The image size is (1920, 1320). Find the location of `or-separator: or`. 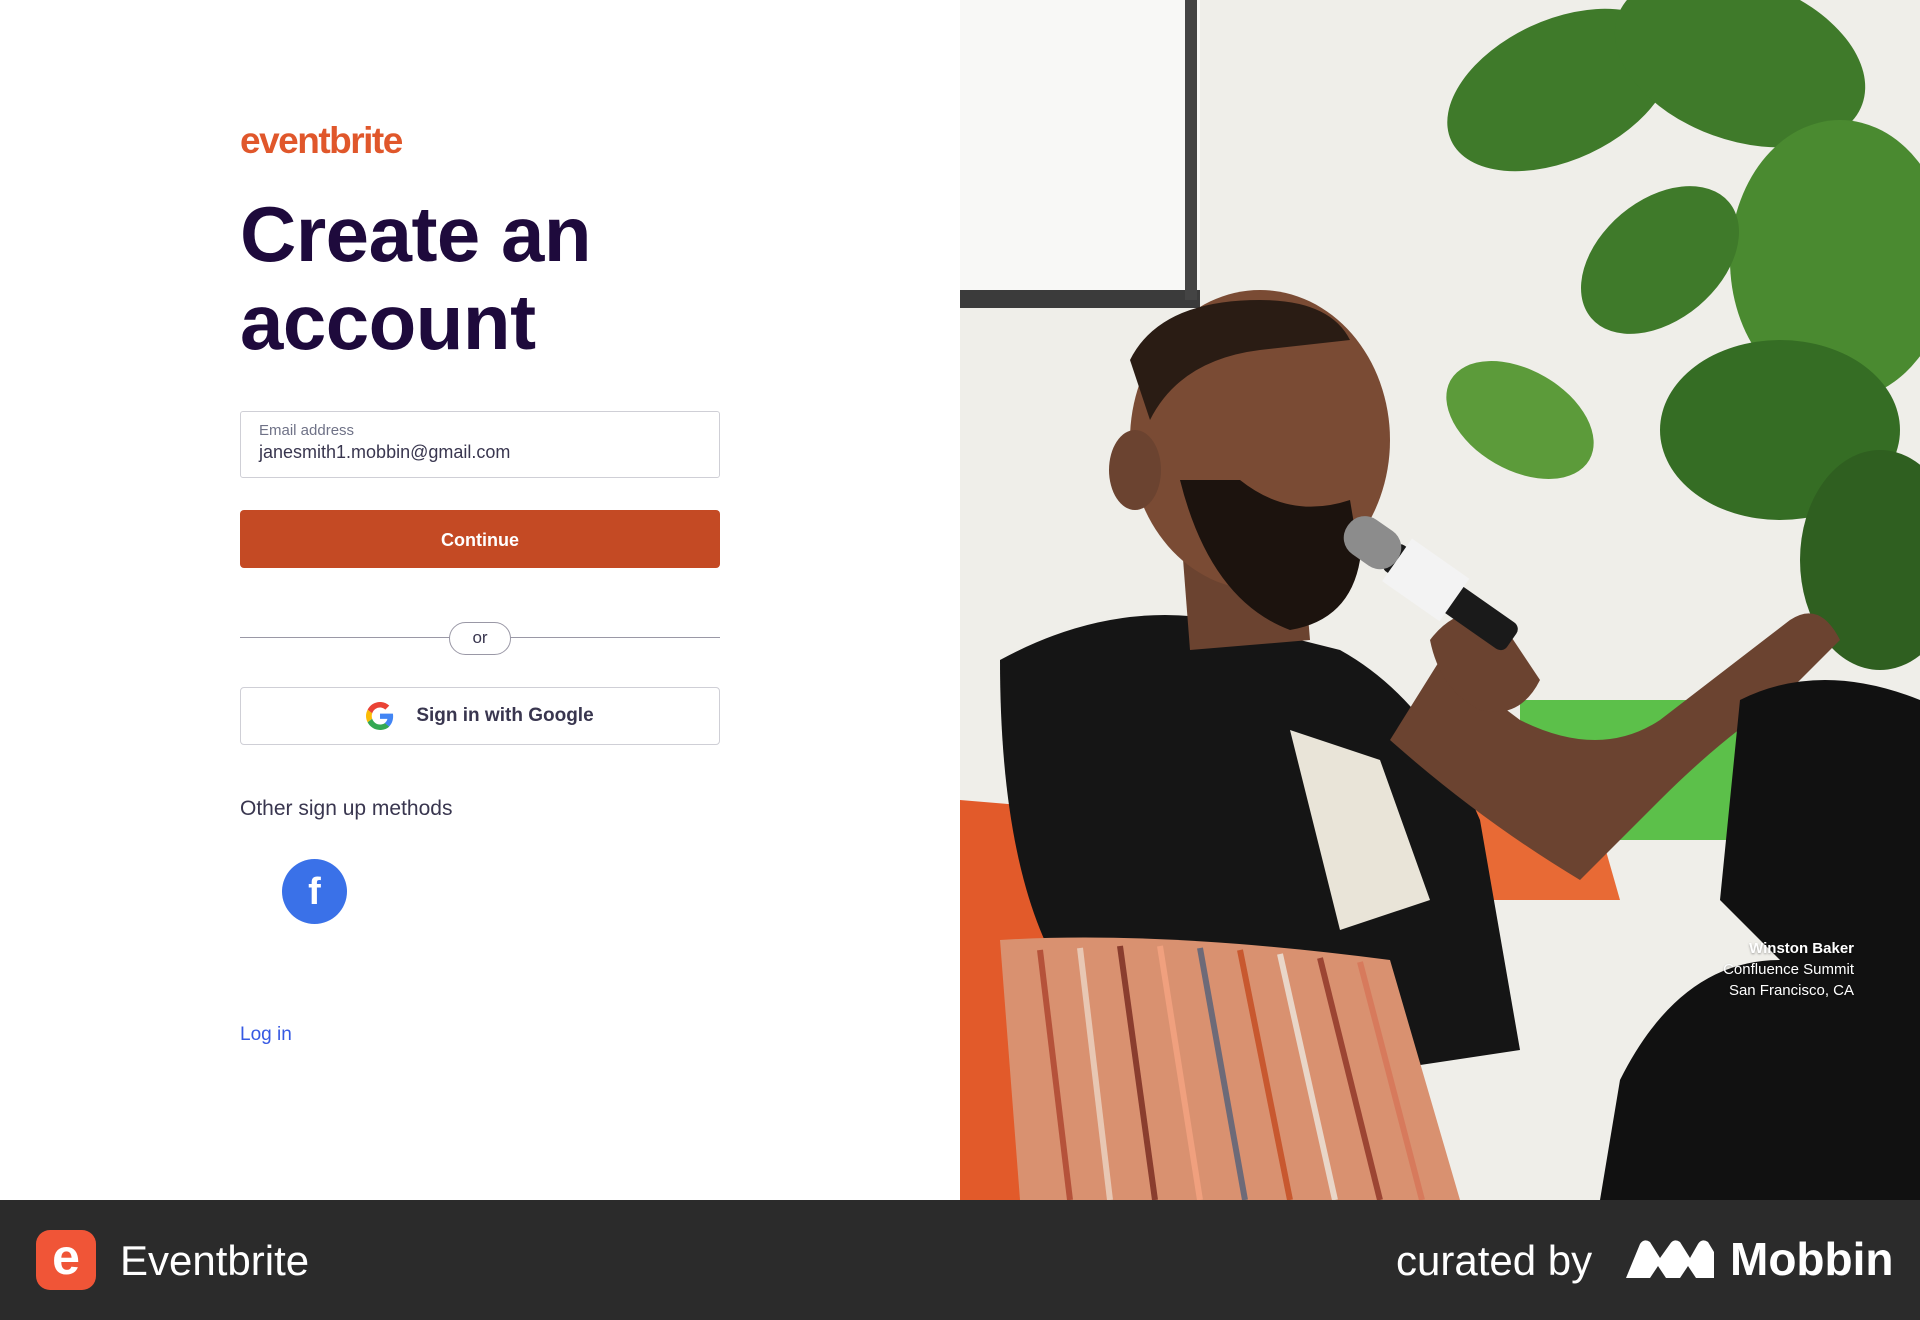

or-separator: or is located at coordinates (480, 638).